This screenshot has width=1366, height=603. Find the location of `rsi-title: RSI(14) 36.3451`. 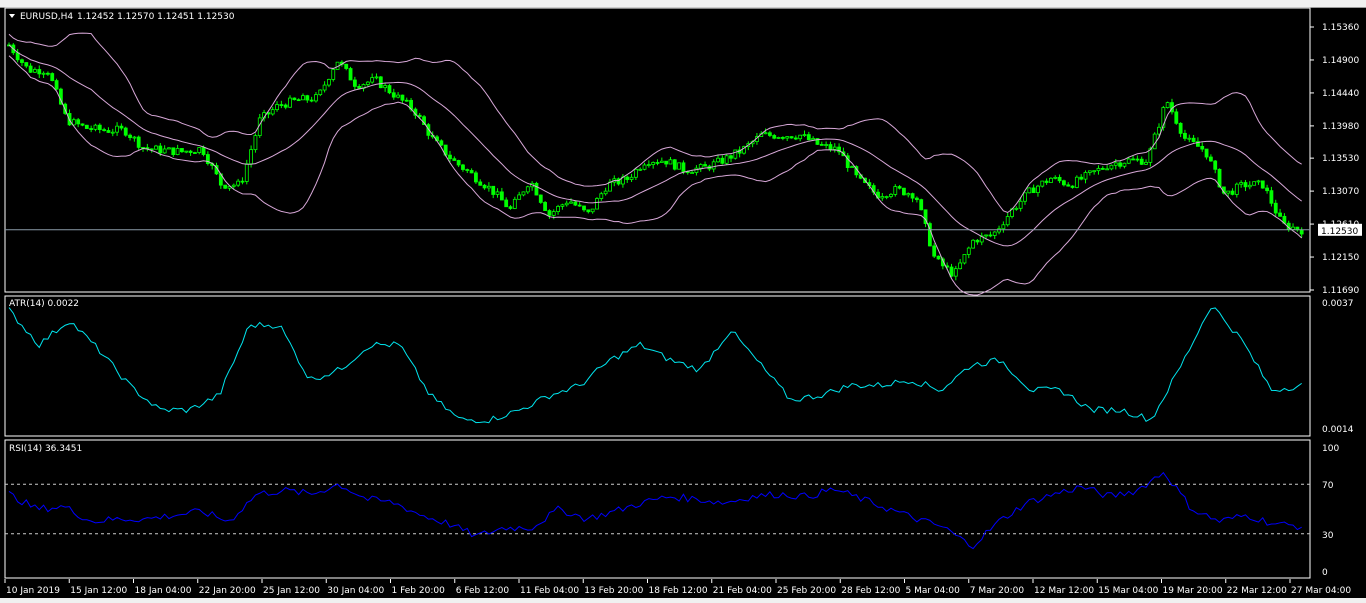

rsi-title: RSI(14) 36.3451 is located at coordinates (45, 449).